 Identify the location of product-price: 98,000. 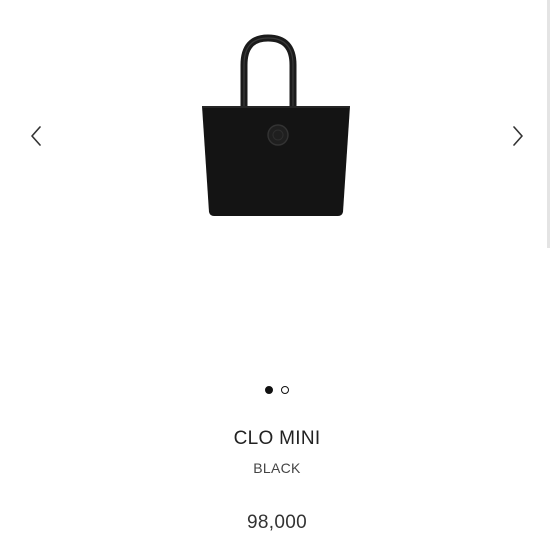
(277, 522).